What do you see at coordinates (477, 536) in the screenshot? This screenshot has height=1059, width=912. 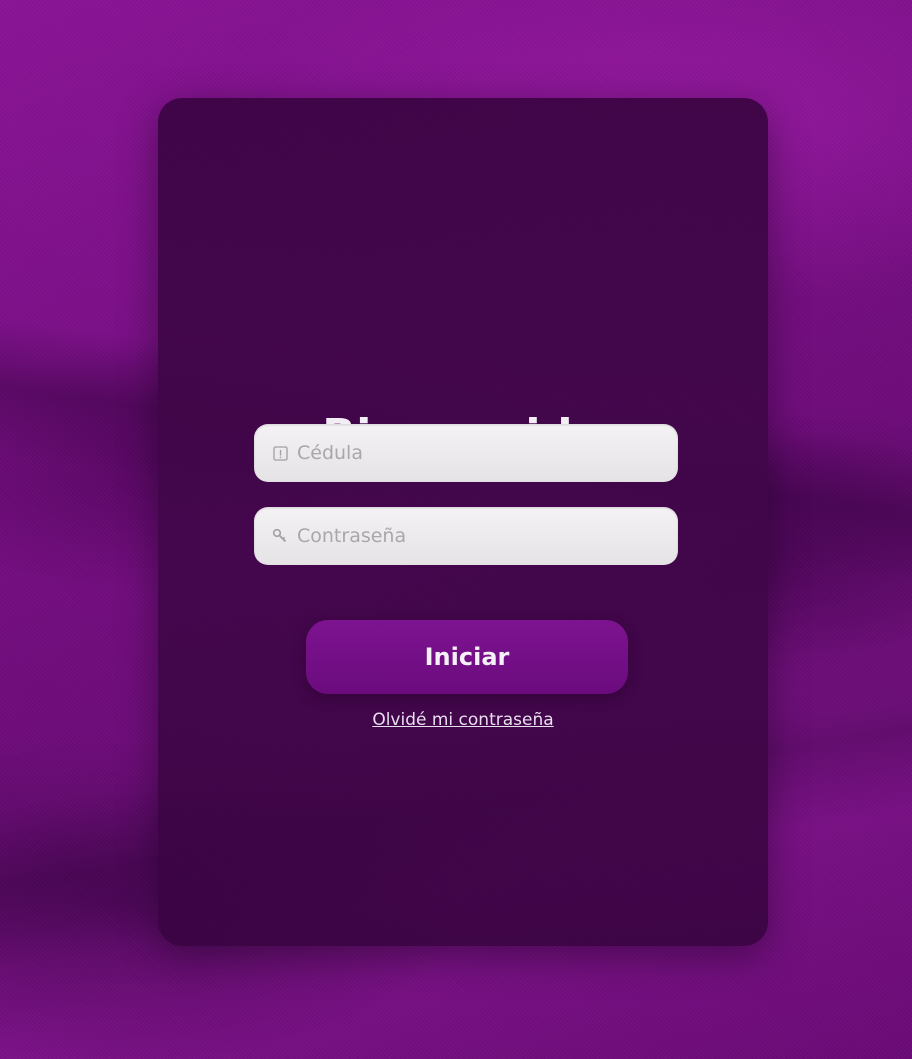 I see `password-input` at bounding box center [477, 536].